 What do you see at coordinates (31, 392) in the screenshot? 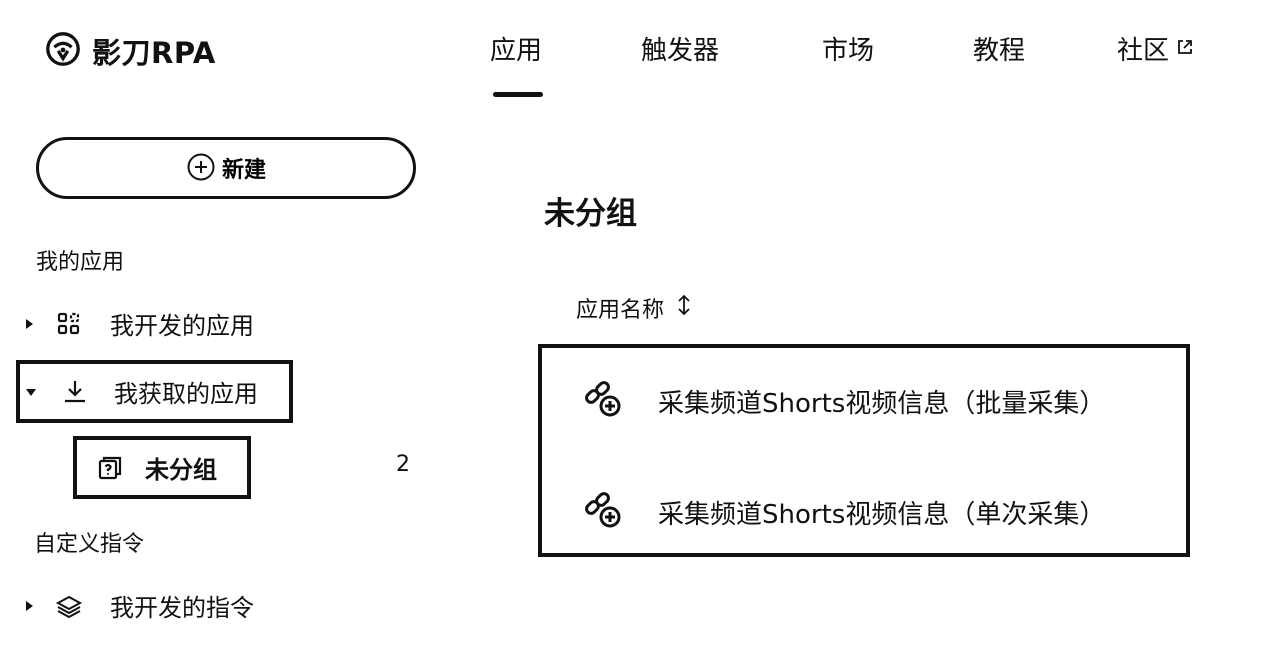
I see `caret-down-icon` at bounding box center [31, 392].